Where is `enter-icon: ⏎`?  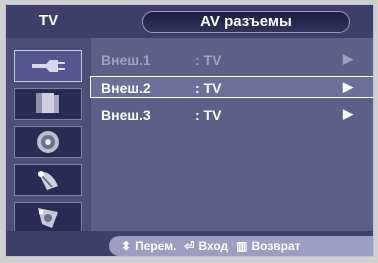 enter-icon: ⏎ is located at coordinates (189, 246).